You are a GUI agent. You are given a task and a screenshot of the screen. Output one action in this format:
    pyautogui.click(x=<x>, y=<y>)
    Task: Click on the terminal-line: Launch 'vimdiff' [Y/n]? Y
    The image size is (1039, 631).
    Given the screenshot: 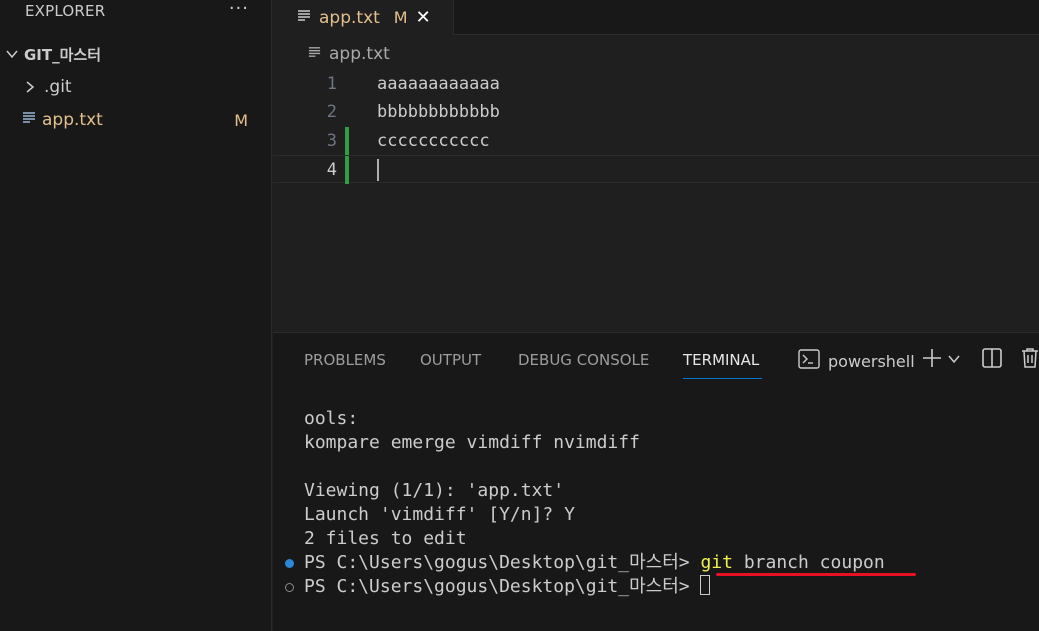 What is the action you would take?
    pyautogui.click(x=439, y=514)
    